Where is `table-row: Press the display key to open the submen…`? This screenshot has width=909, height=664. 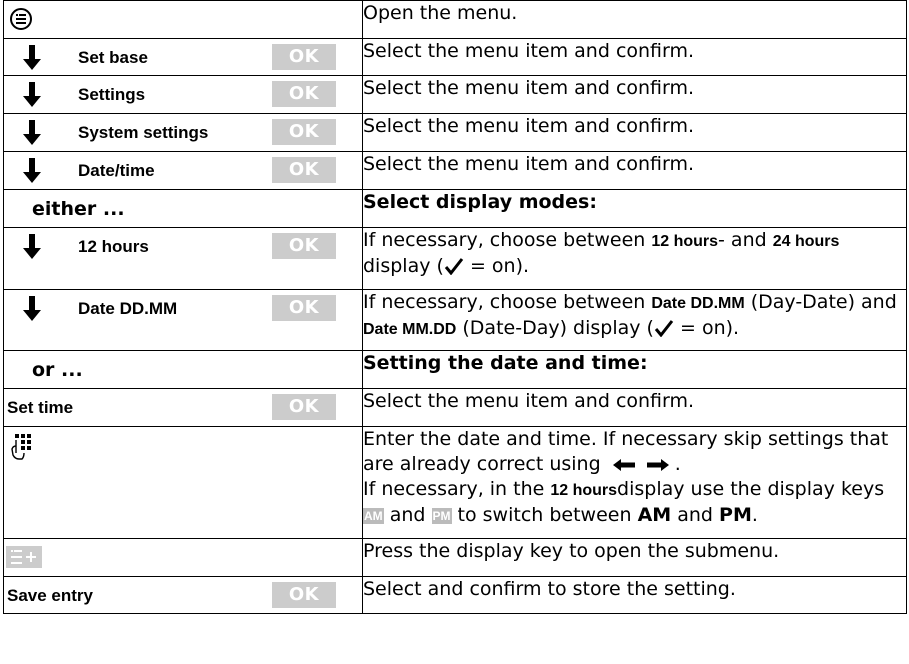
table-row: Press the display key to open the submen… is located at coordinates (455, 557).